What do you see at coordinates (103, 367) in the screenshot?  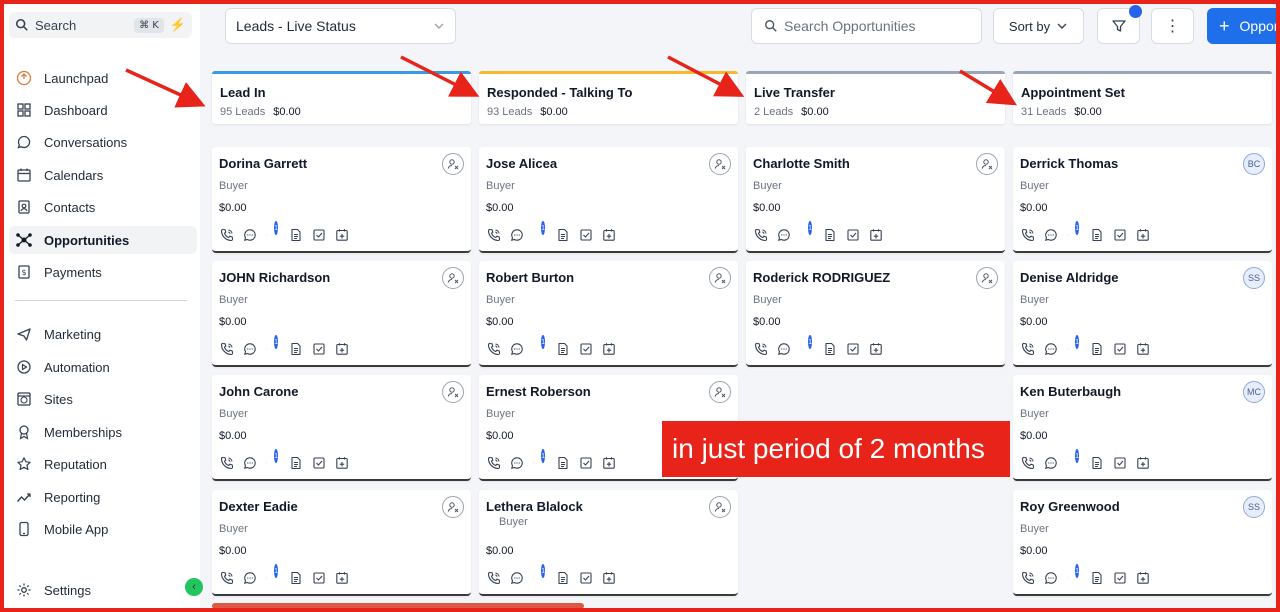 I see `sidebar-item-automation: Automation` at bounding box center [103, 367].